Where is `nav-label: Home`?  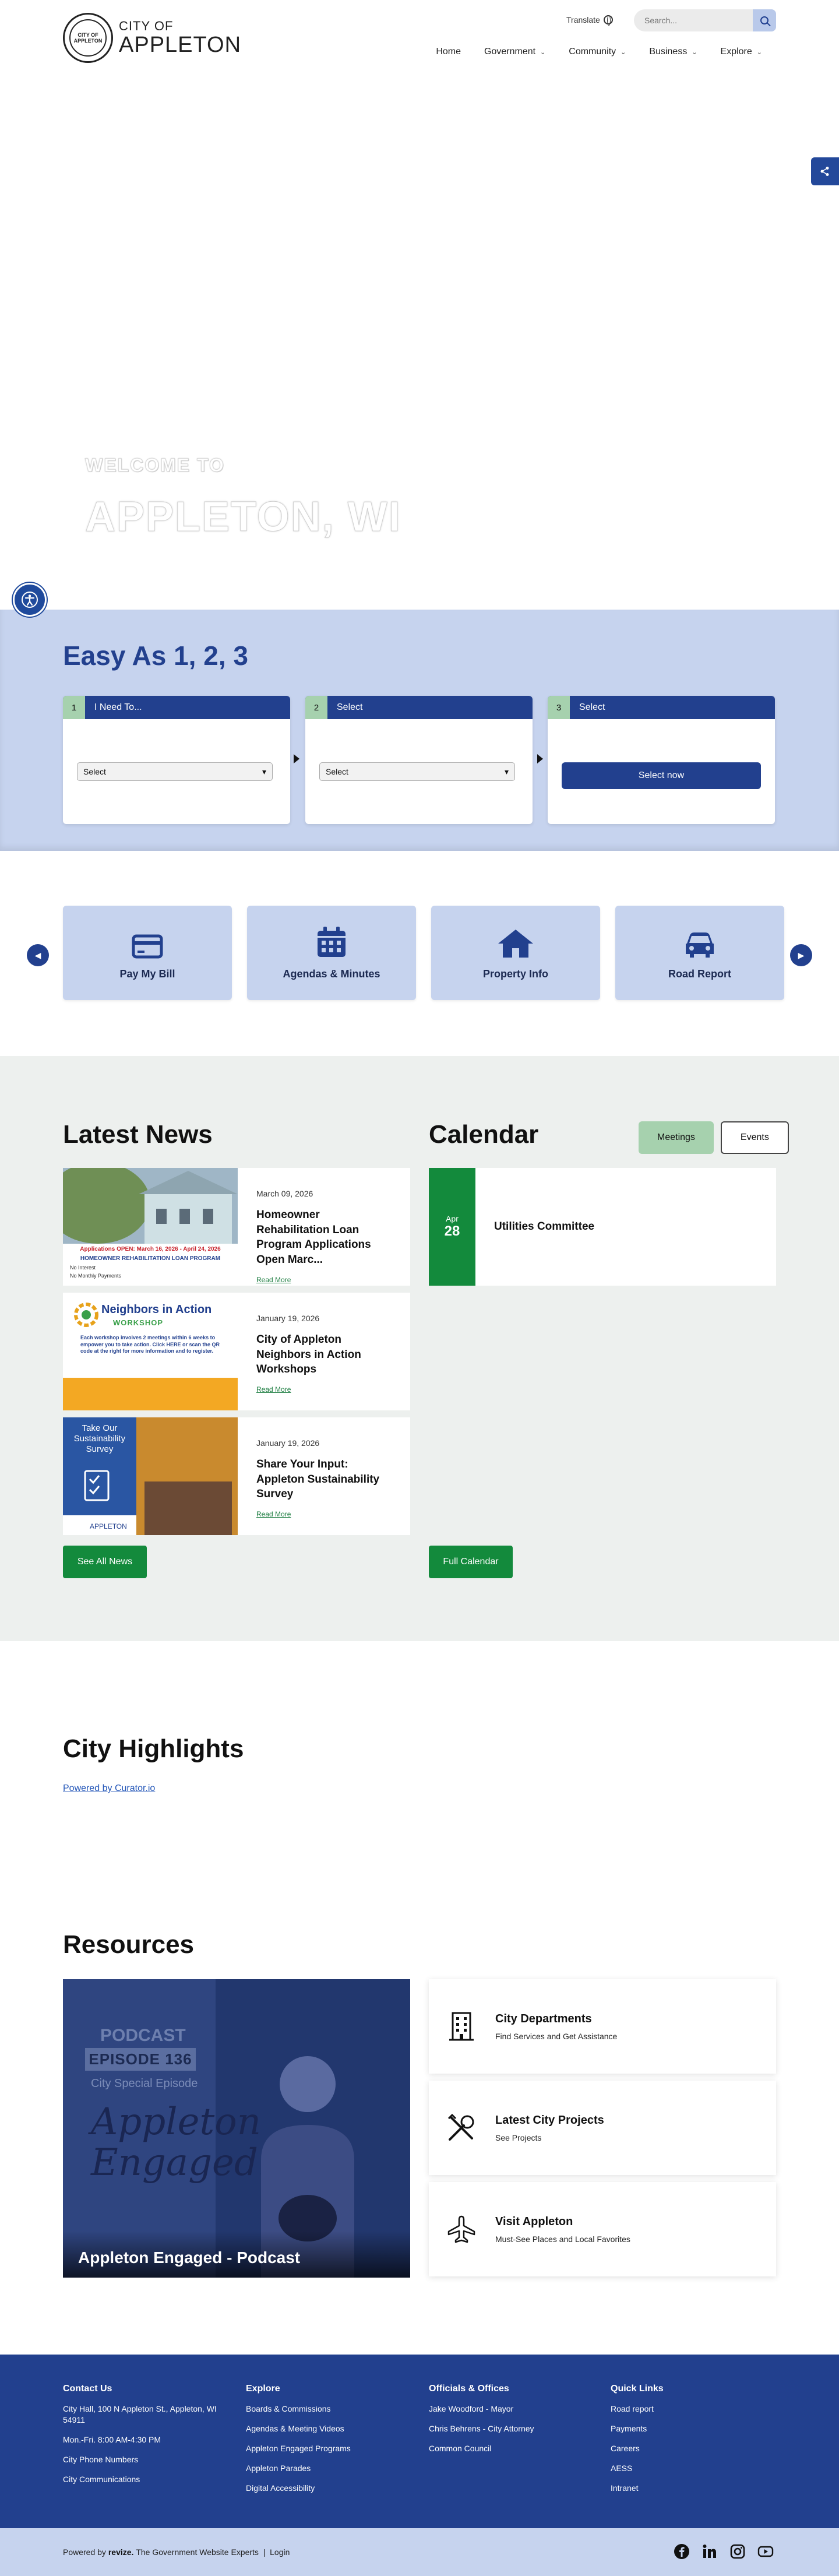
nav-label: Home is located at coordinates (449, 52).